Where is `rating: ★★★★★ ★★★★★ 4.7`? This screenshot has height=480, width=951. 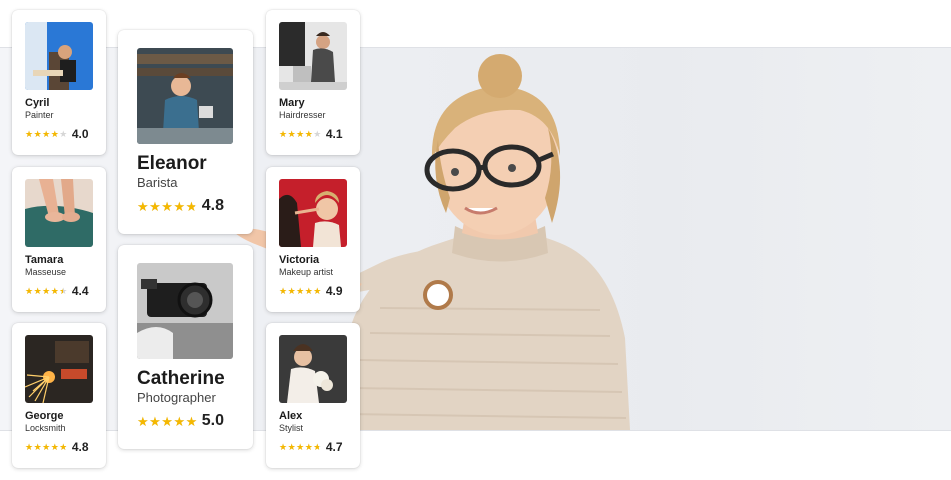
rating: ★★★★★ ★★★★★ 4.7 is located at coordinates (313, 447).